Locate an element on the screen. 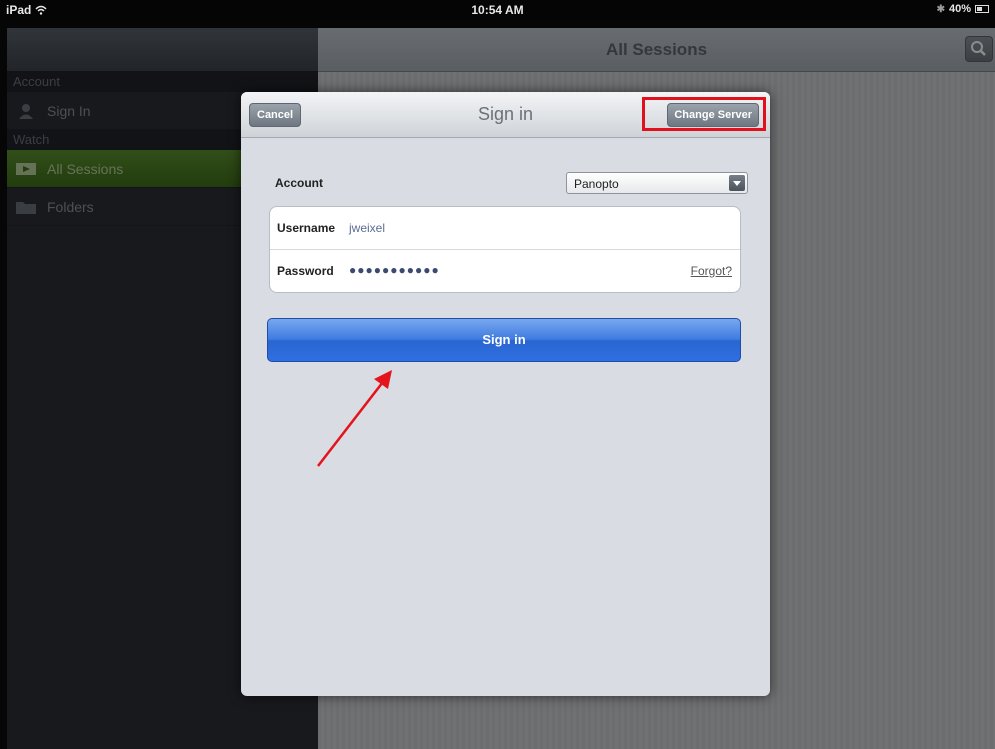 The width and height of the screenshot is (995, 749). status-bar: iPad 10:54 AM ✱ 40% is located at coordinates (497, 10).